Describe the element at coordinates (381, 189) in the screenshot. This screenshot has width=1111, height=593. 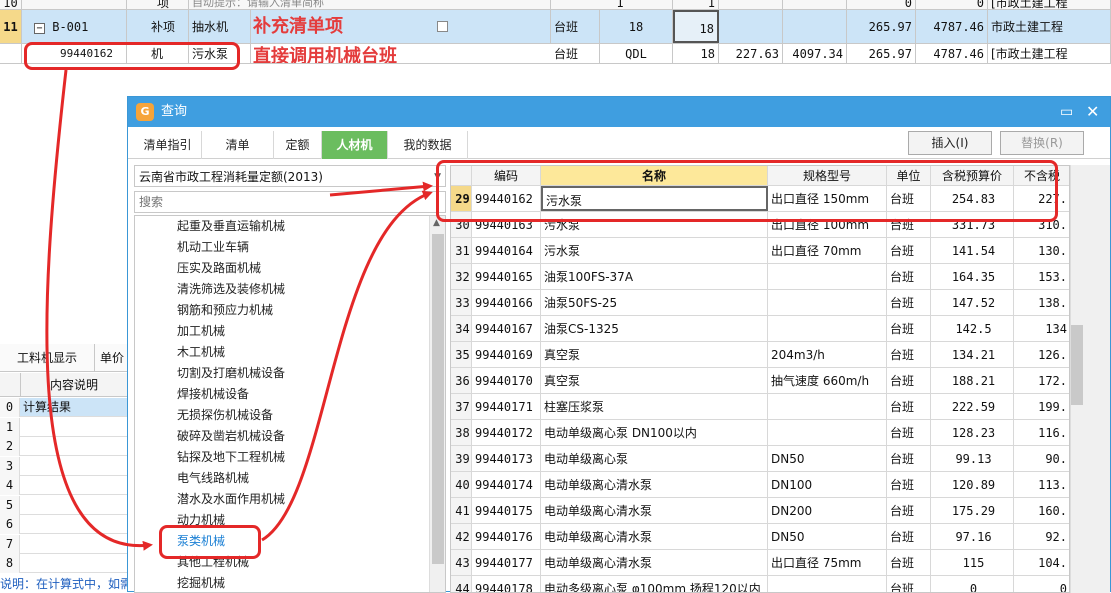
I see `arrow-library-to-table` at that location.